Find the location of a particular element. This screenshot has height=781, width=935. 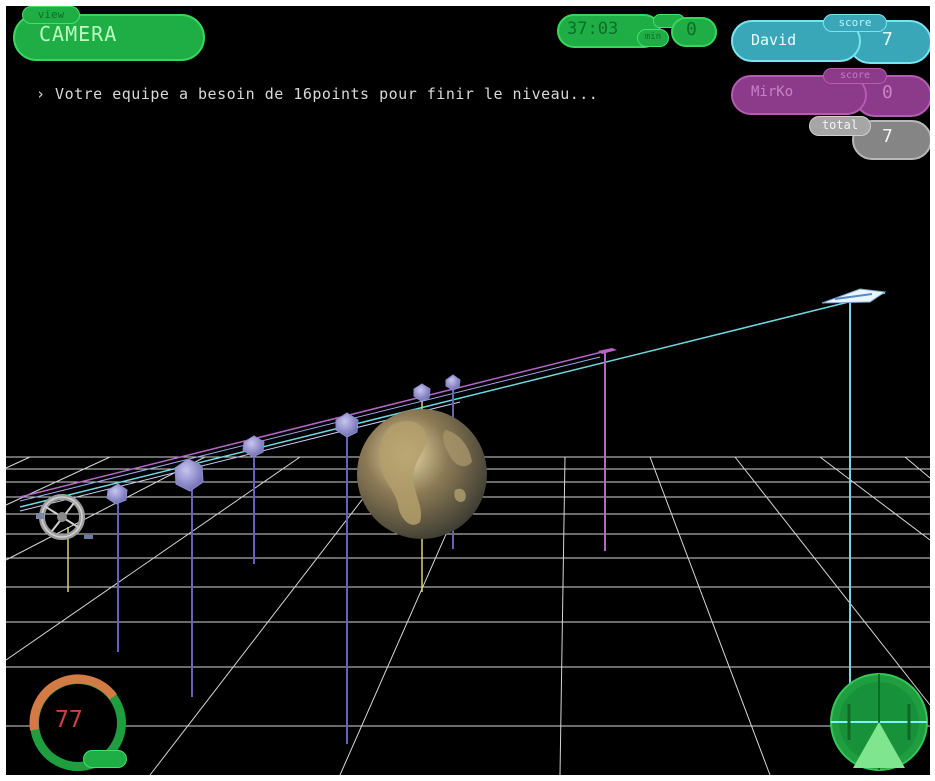

radar-icon is located at coordinates (879, 722).